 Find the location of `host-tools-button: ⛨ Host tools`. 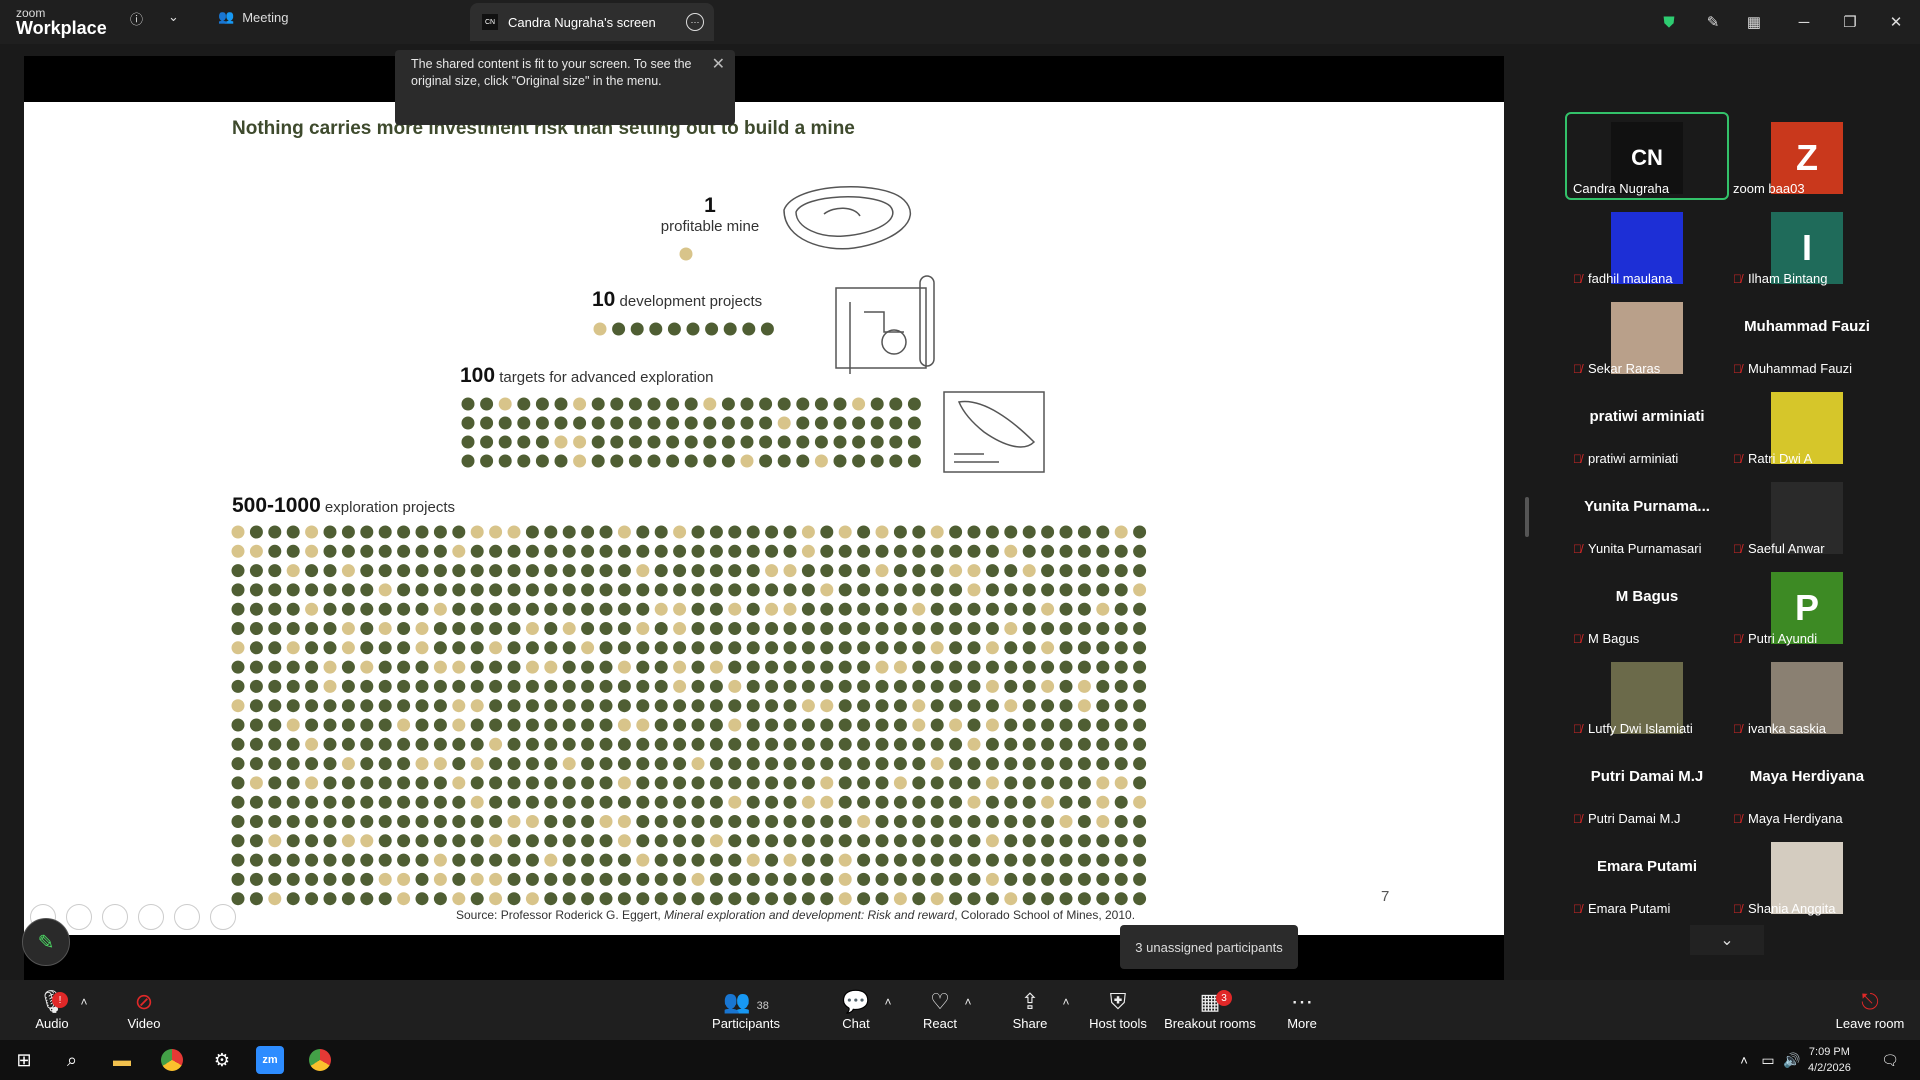

host-tools-button: ⛨ Host tools is located at coordinates (1118, 1009).